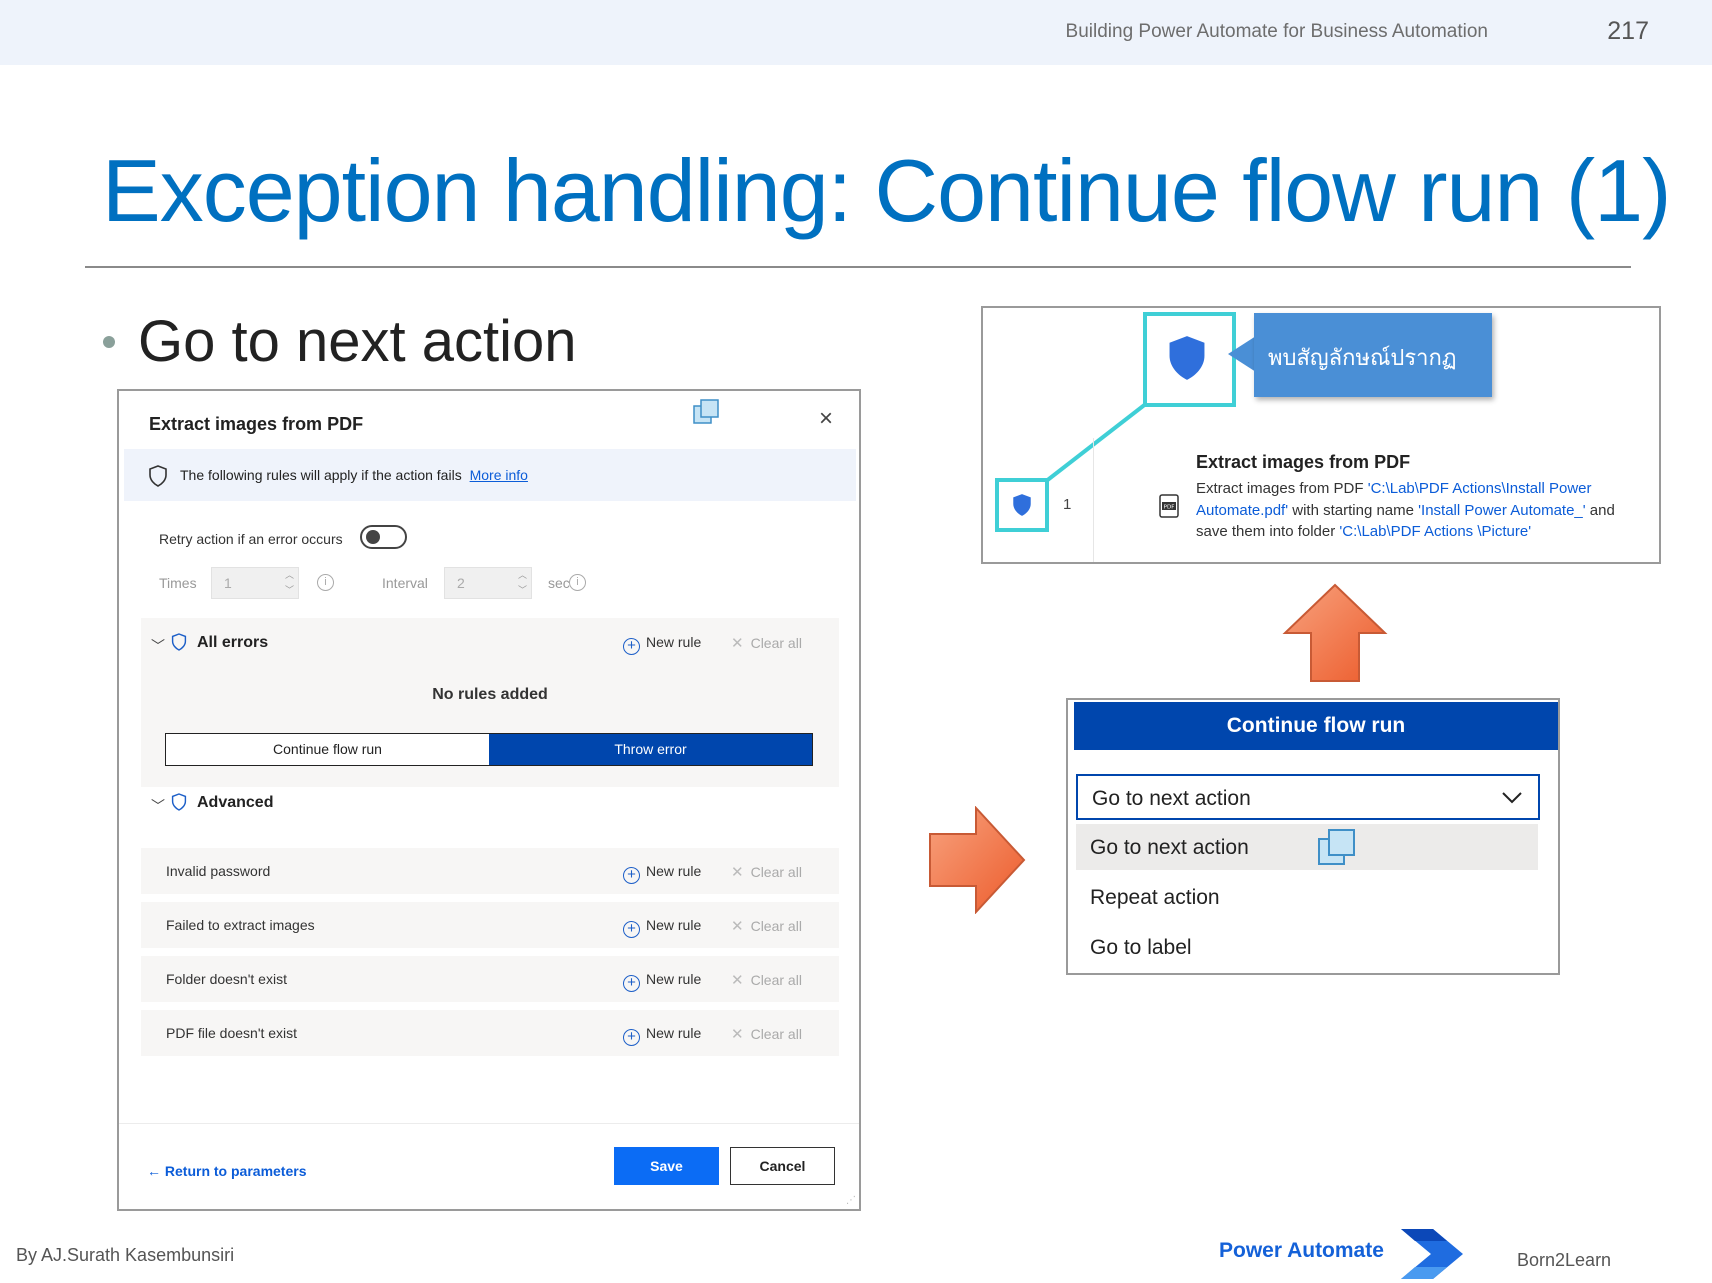  I want to click on continue-action-dropdown: Go to next action, so click(1308, 797).